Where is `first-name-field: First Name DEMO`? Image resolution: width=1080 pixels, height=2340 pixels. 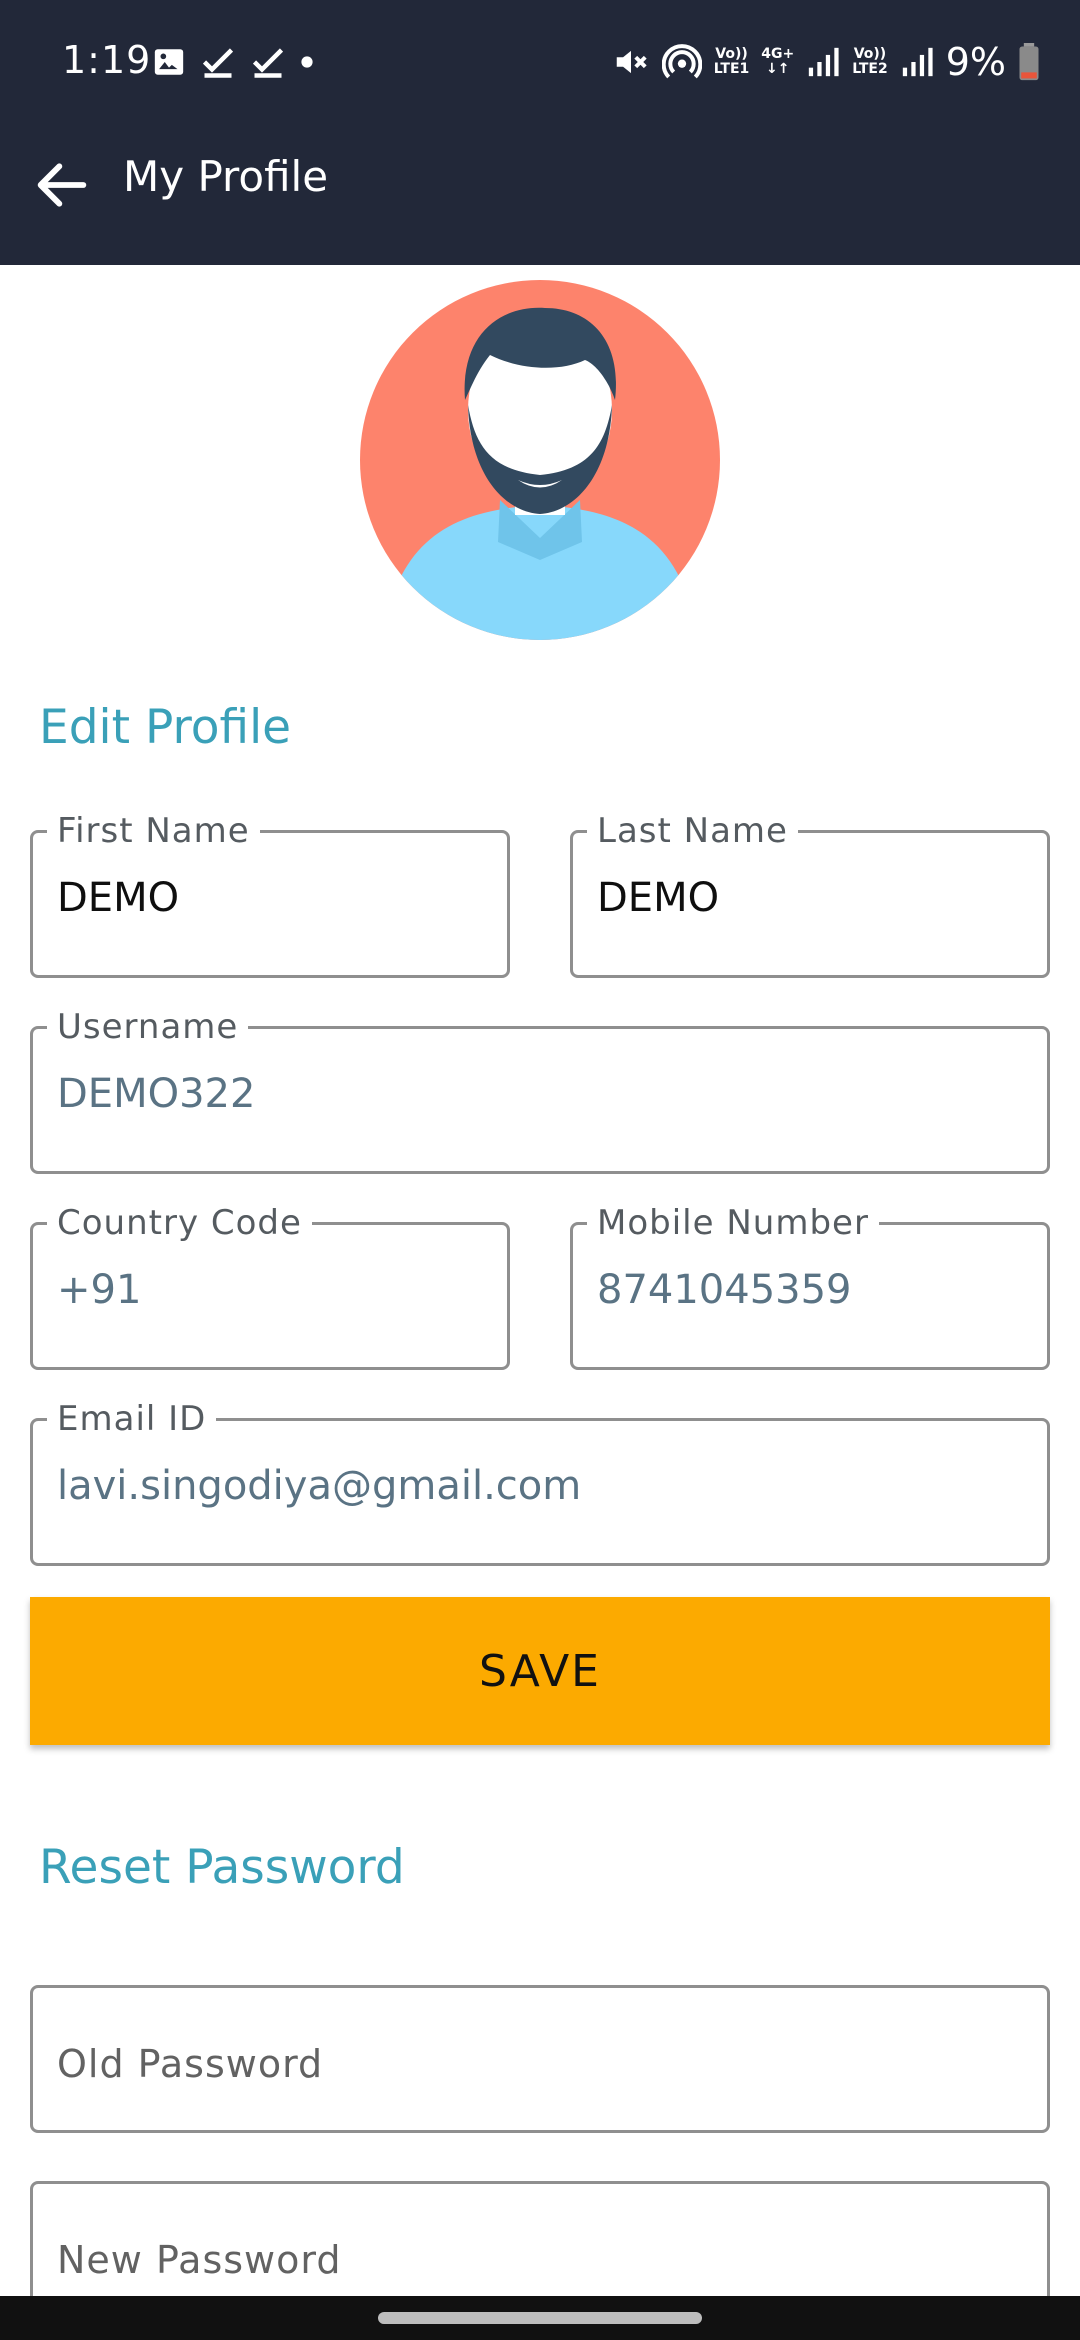
first-name-field: First Name DEMO is located at coordinates (270, 894).